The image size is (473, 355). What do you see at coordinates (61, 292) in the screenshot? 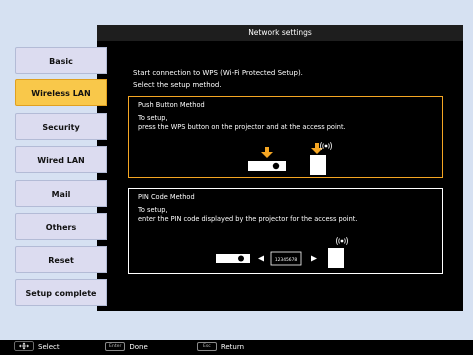
I see `tab-setup-complete: Setup complete` at bounding box center [61, 292].